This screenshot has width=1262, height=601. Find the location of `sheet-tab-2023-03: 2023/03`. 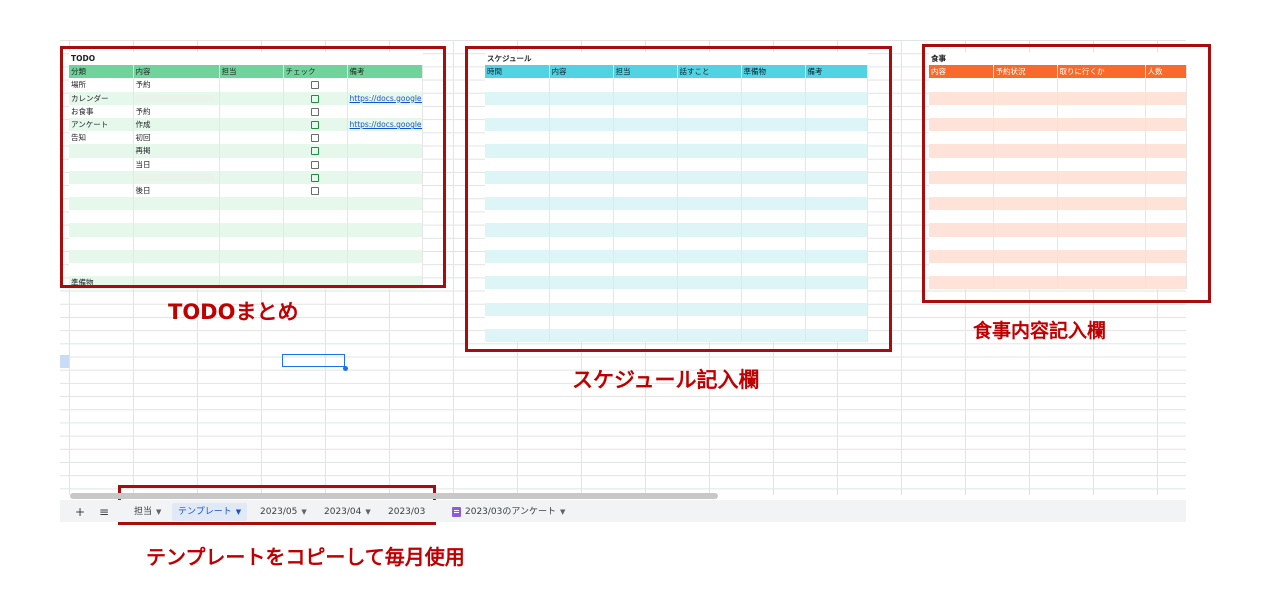

sheet-tab-2023-03: 2023/03 is located at coordinates (406, 512).